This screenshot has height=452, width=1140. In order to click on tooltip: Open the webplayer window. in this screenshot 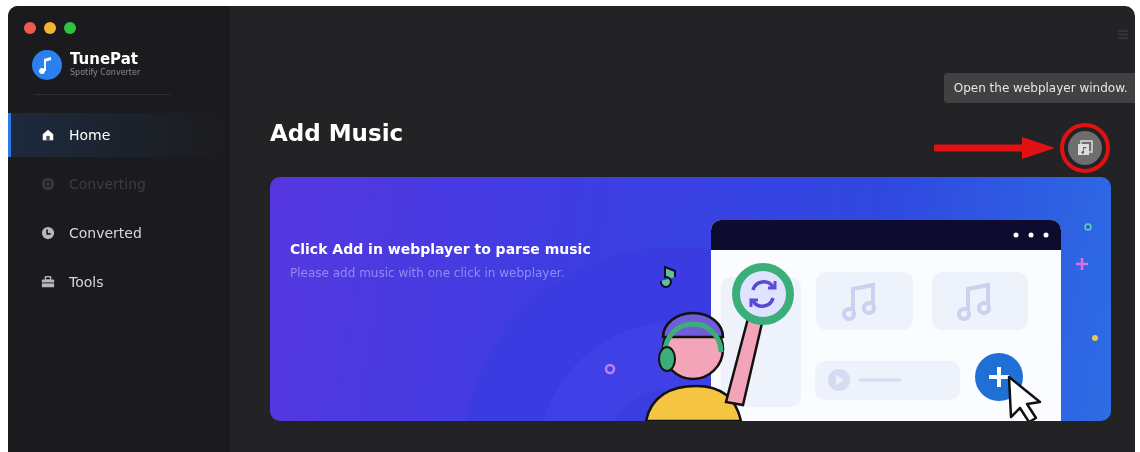, I will do `click(1039, 88)`.